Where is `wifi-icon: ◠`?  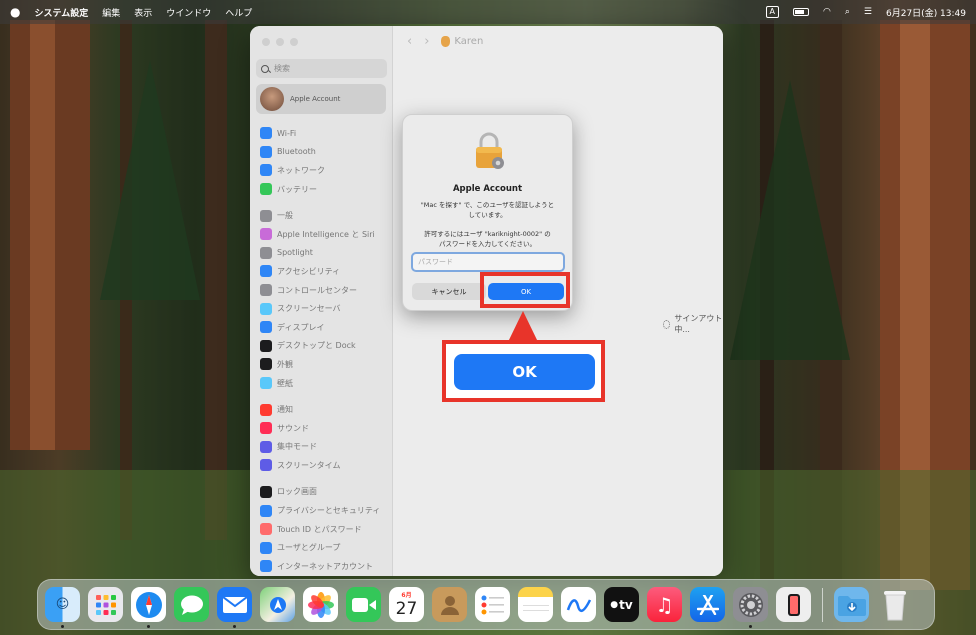
wifi-icon: ◠ is located at coordinates (827, 12).